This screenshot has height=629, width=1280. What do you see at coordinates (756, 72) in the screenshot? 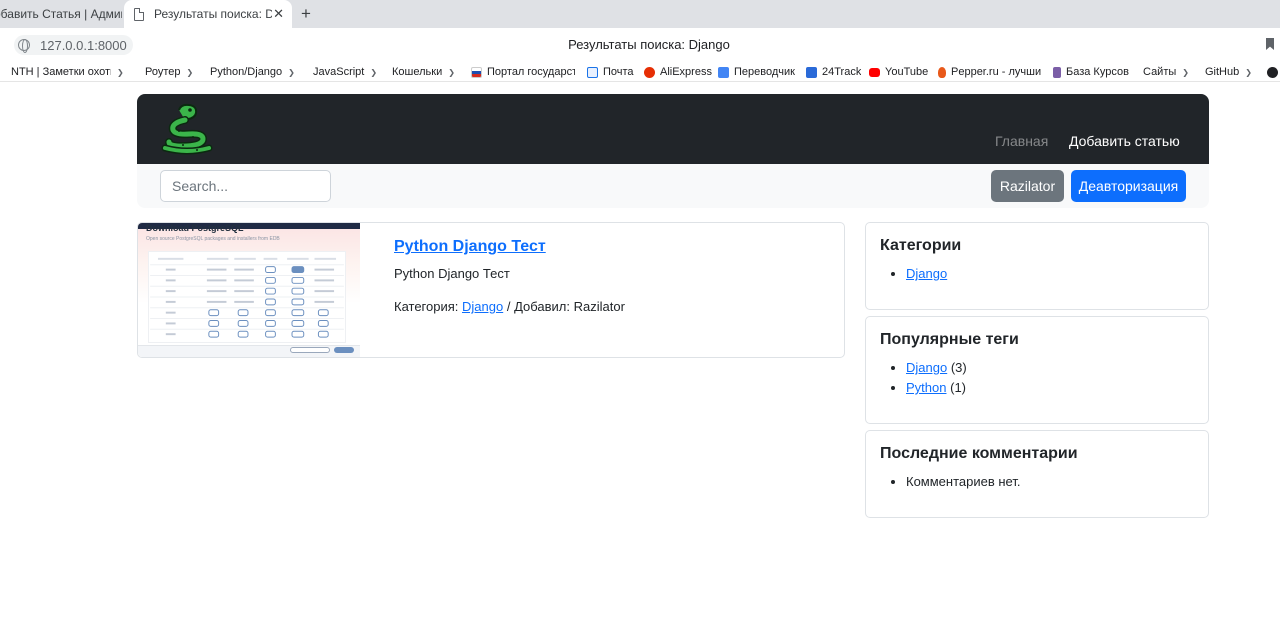
I see `bookmark-translator: Переводчик` at bounding box center [756, 72].